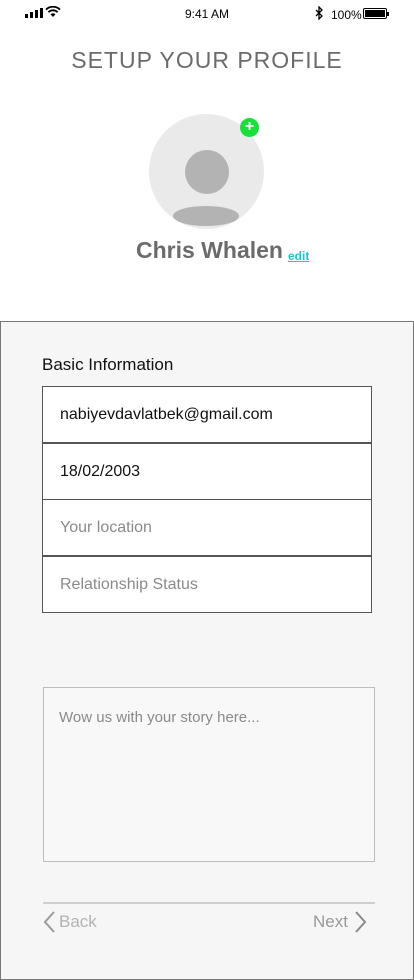 This screenshot has width=414, height=980. Describe the element at coordinates (209, 250) in the screenshot. I see `profile-name: Chris Whalen` at that location.